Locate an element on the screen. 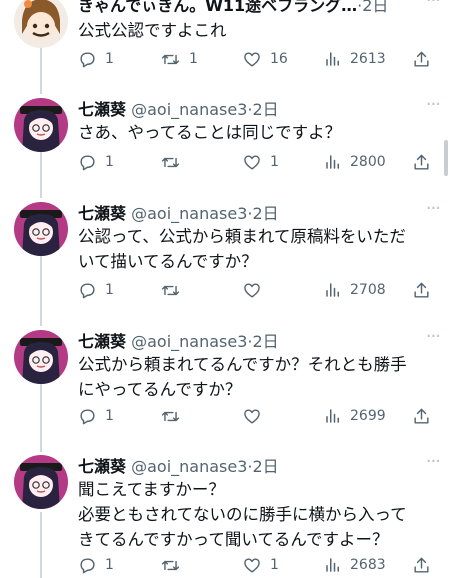 Image resolution: width=450 pixels, height=578 pixels. views-count: 2613 is located at coordinates (368, 59).